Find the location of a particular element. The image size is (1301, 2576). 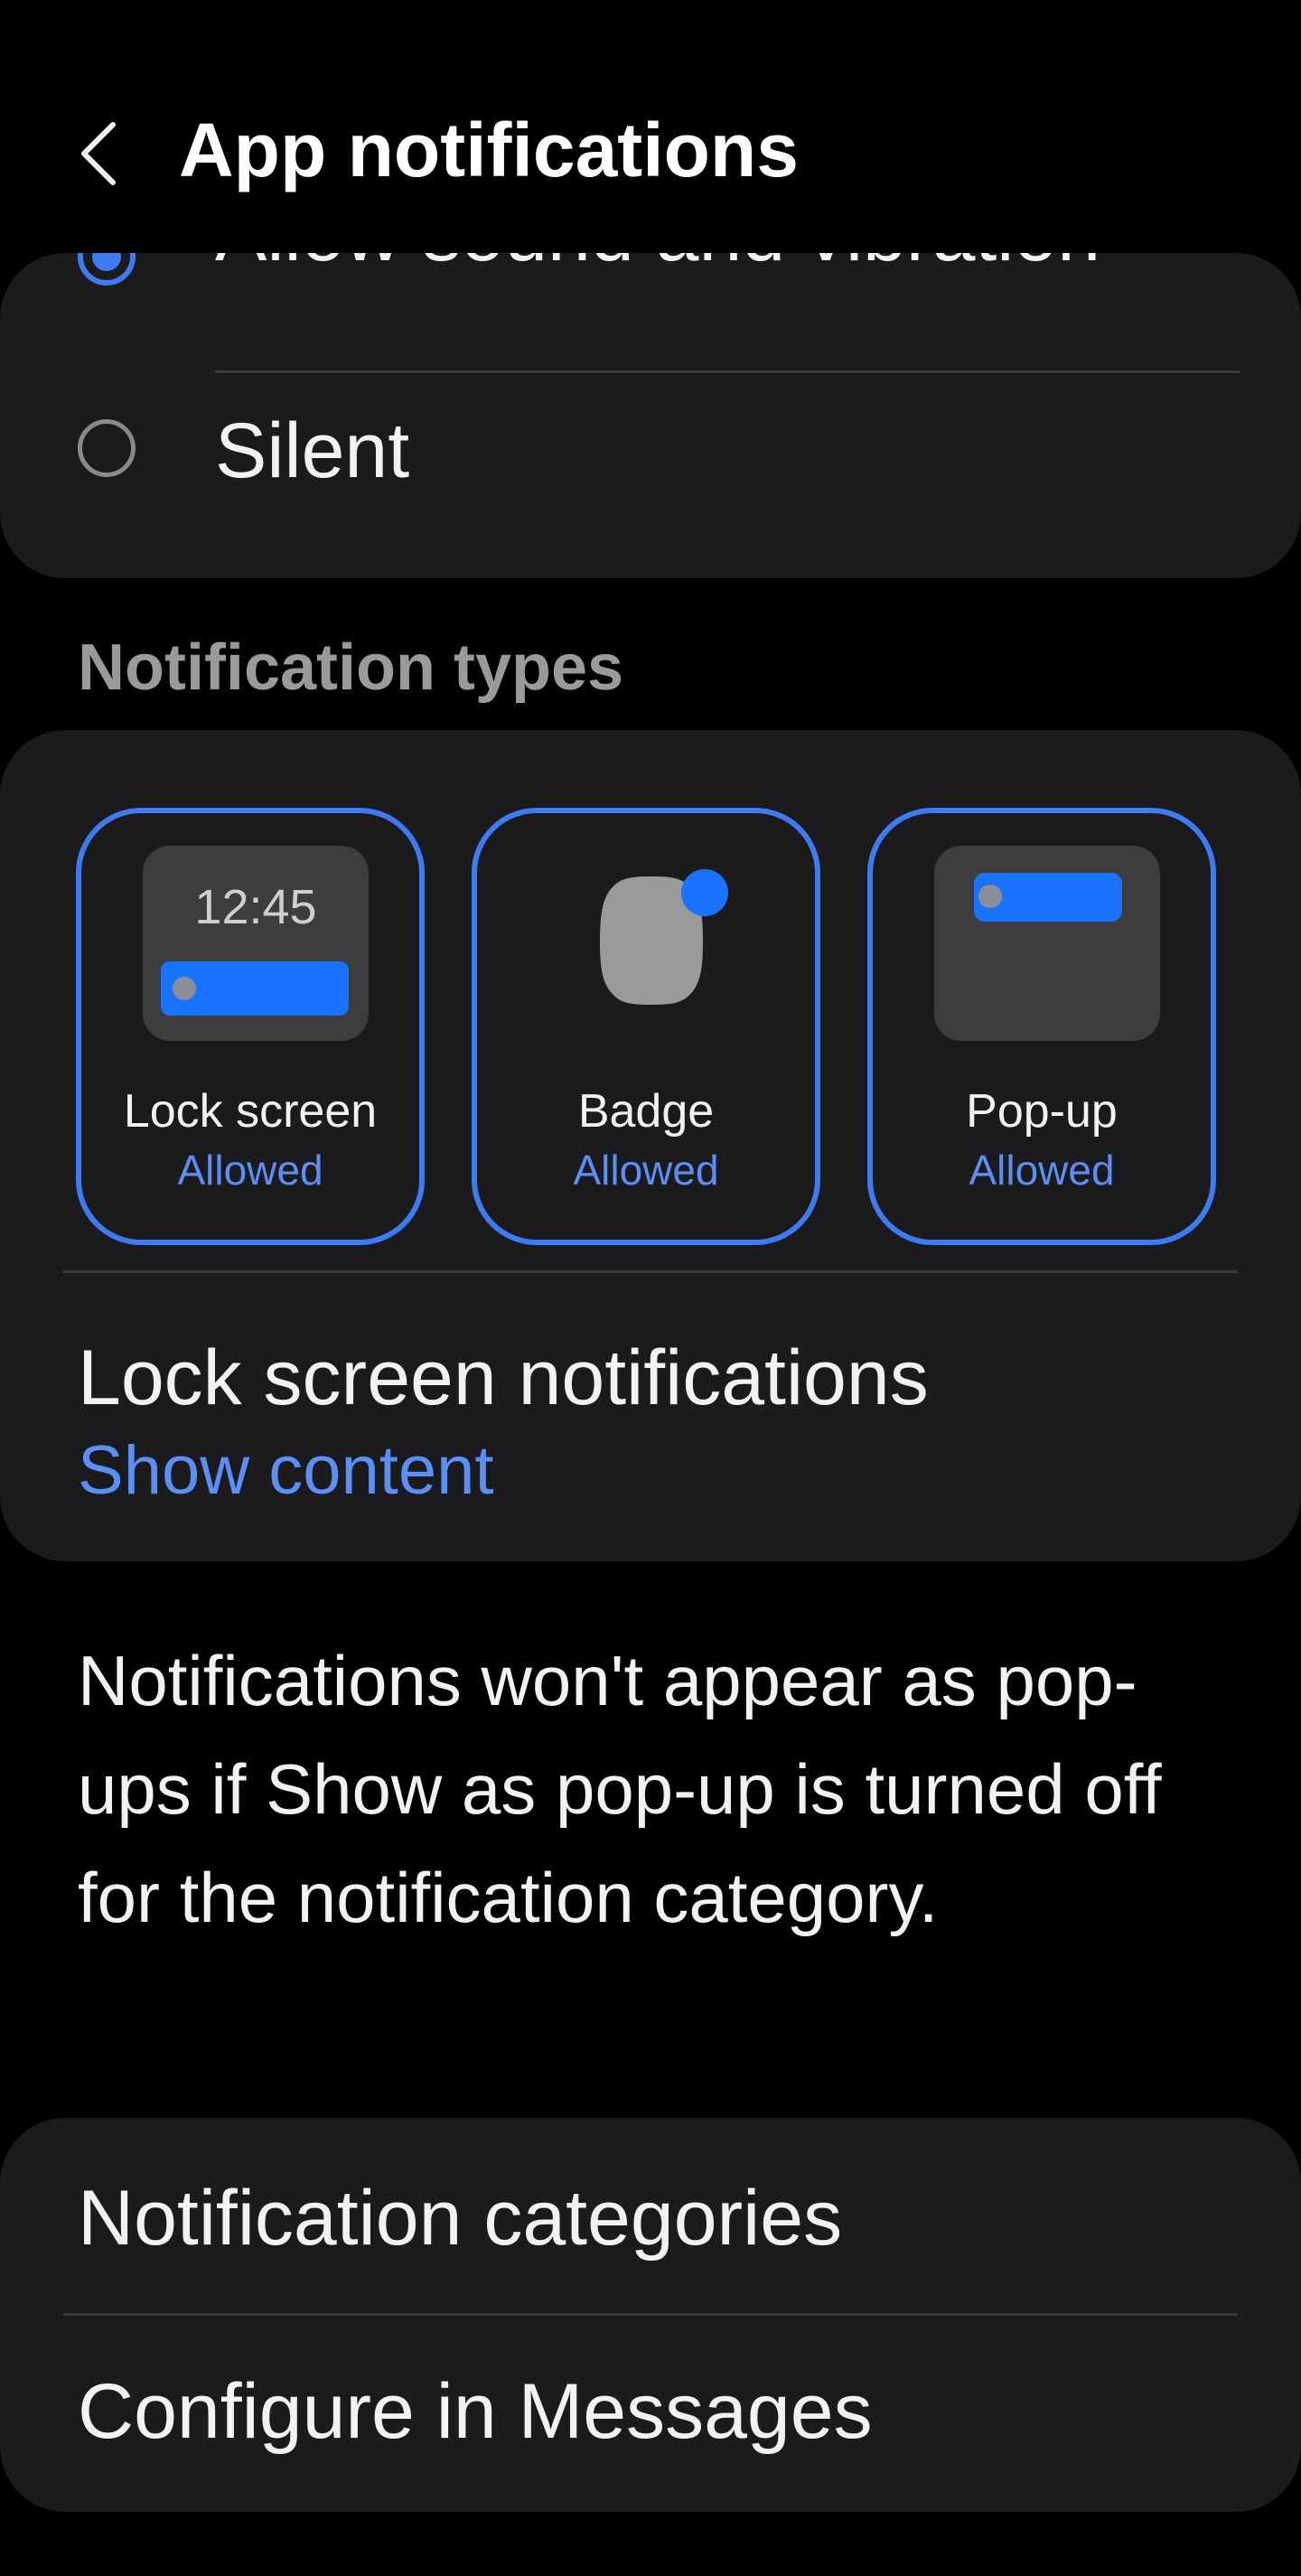

notification-categories-label: Notification categories is located at coordinates (460, 2218).